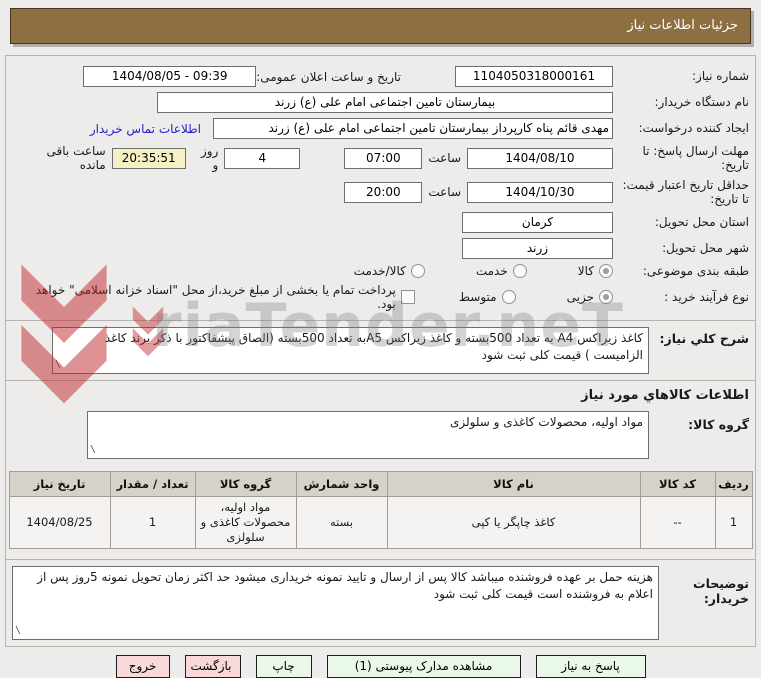 The image size is (761, 678). What do you see at coordinates (721, 591) in the screenshot?
I see `buyer-notes-label: توضیحات خریدار:` at bounding box center [721, 591].